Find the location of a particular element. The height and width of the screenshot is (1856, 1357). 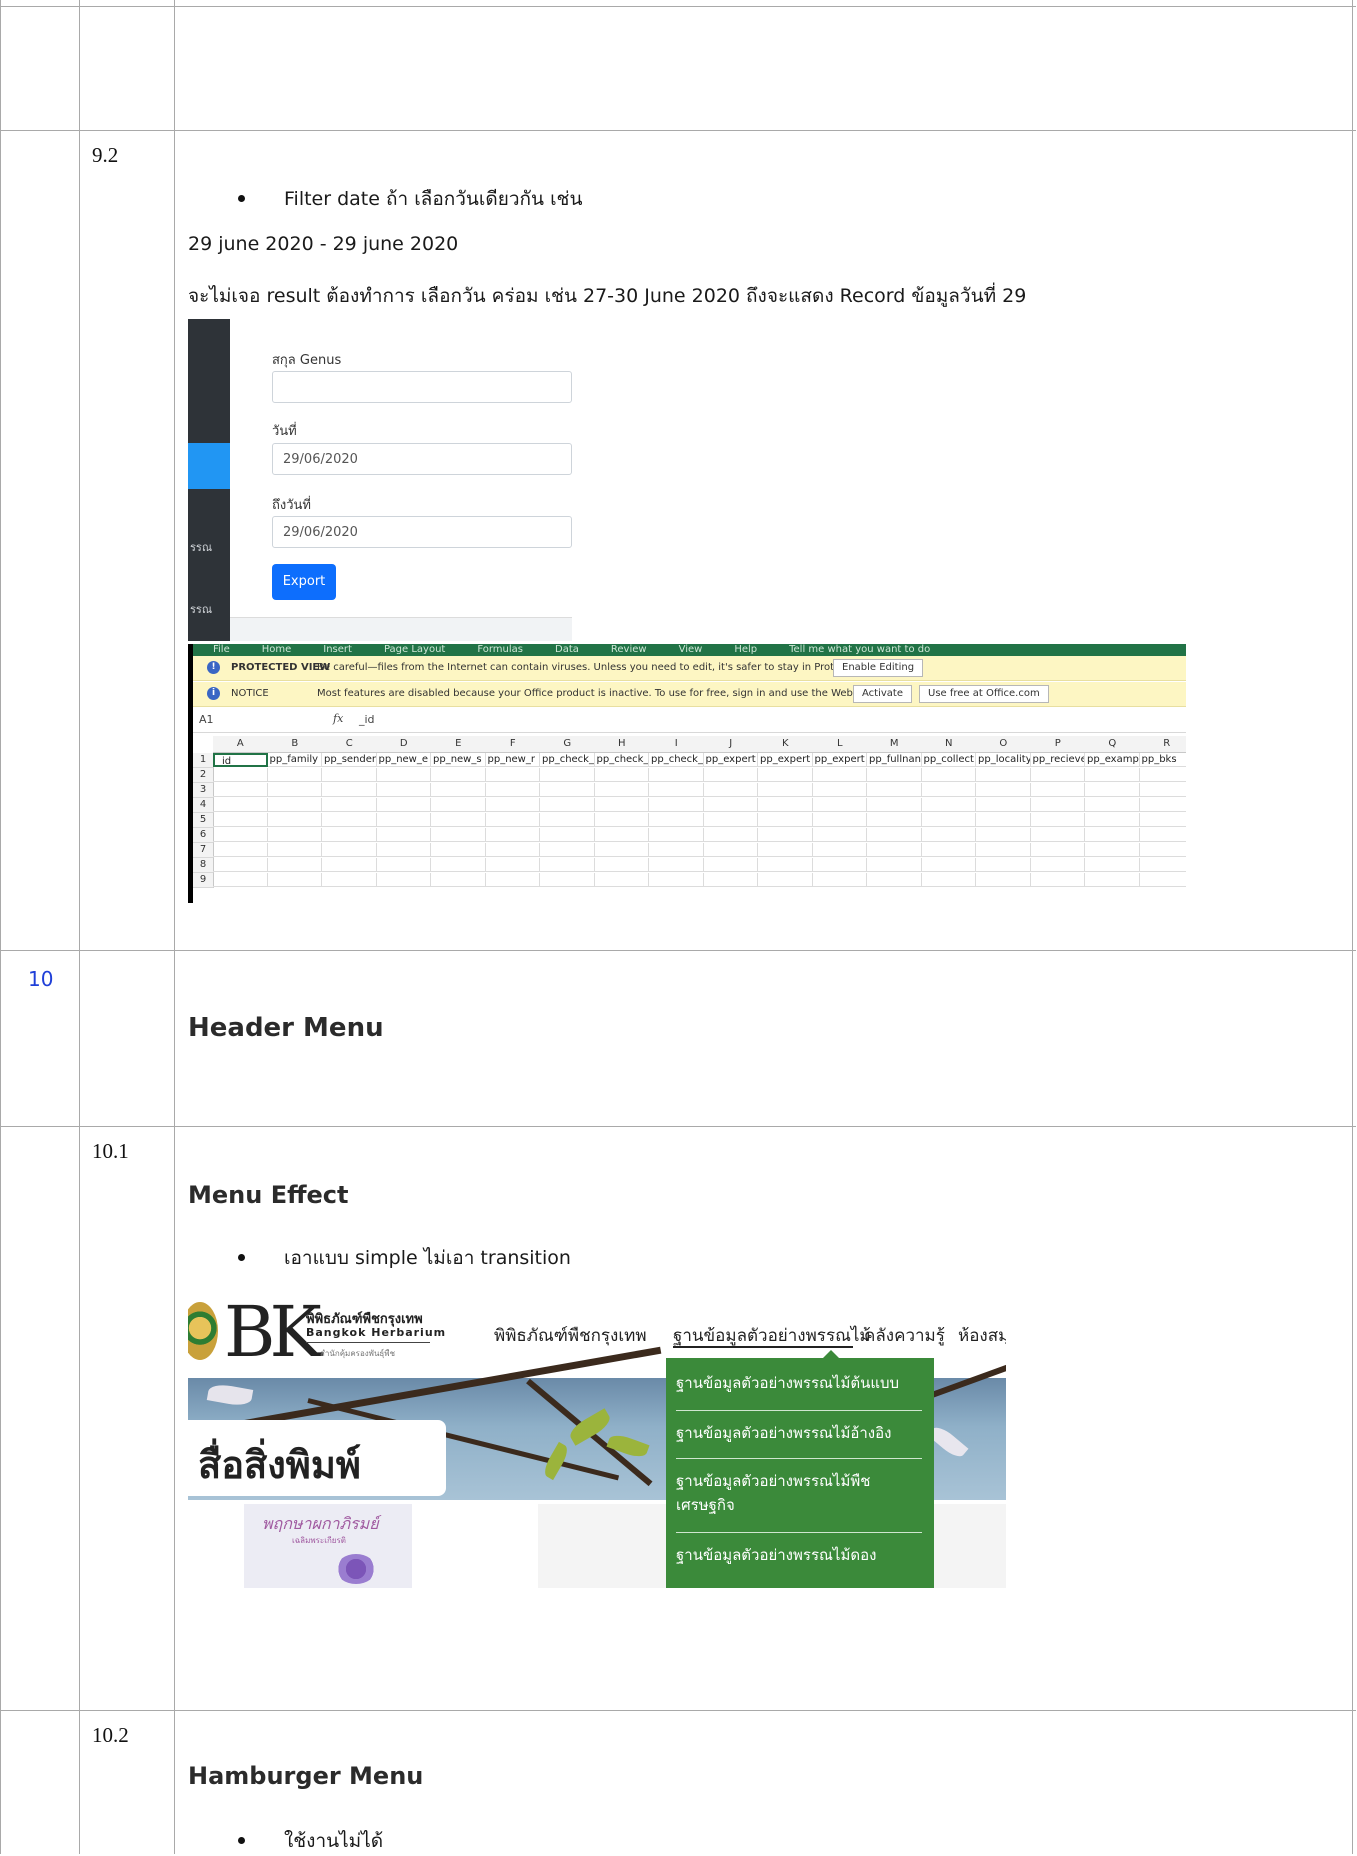

ribbon-tab: Page Layout is located at coordinates (414, 649).